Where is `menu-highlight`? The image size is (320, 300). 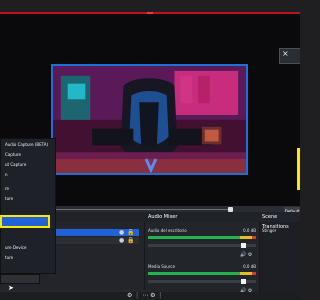
menu-highlight is located at coordinates (25, 221).